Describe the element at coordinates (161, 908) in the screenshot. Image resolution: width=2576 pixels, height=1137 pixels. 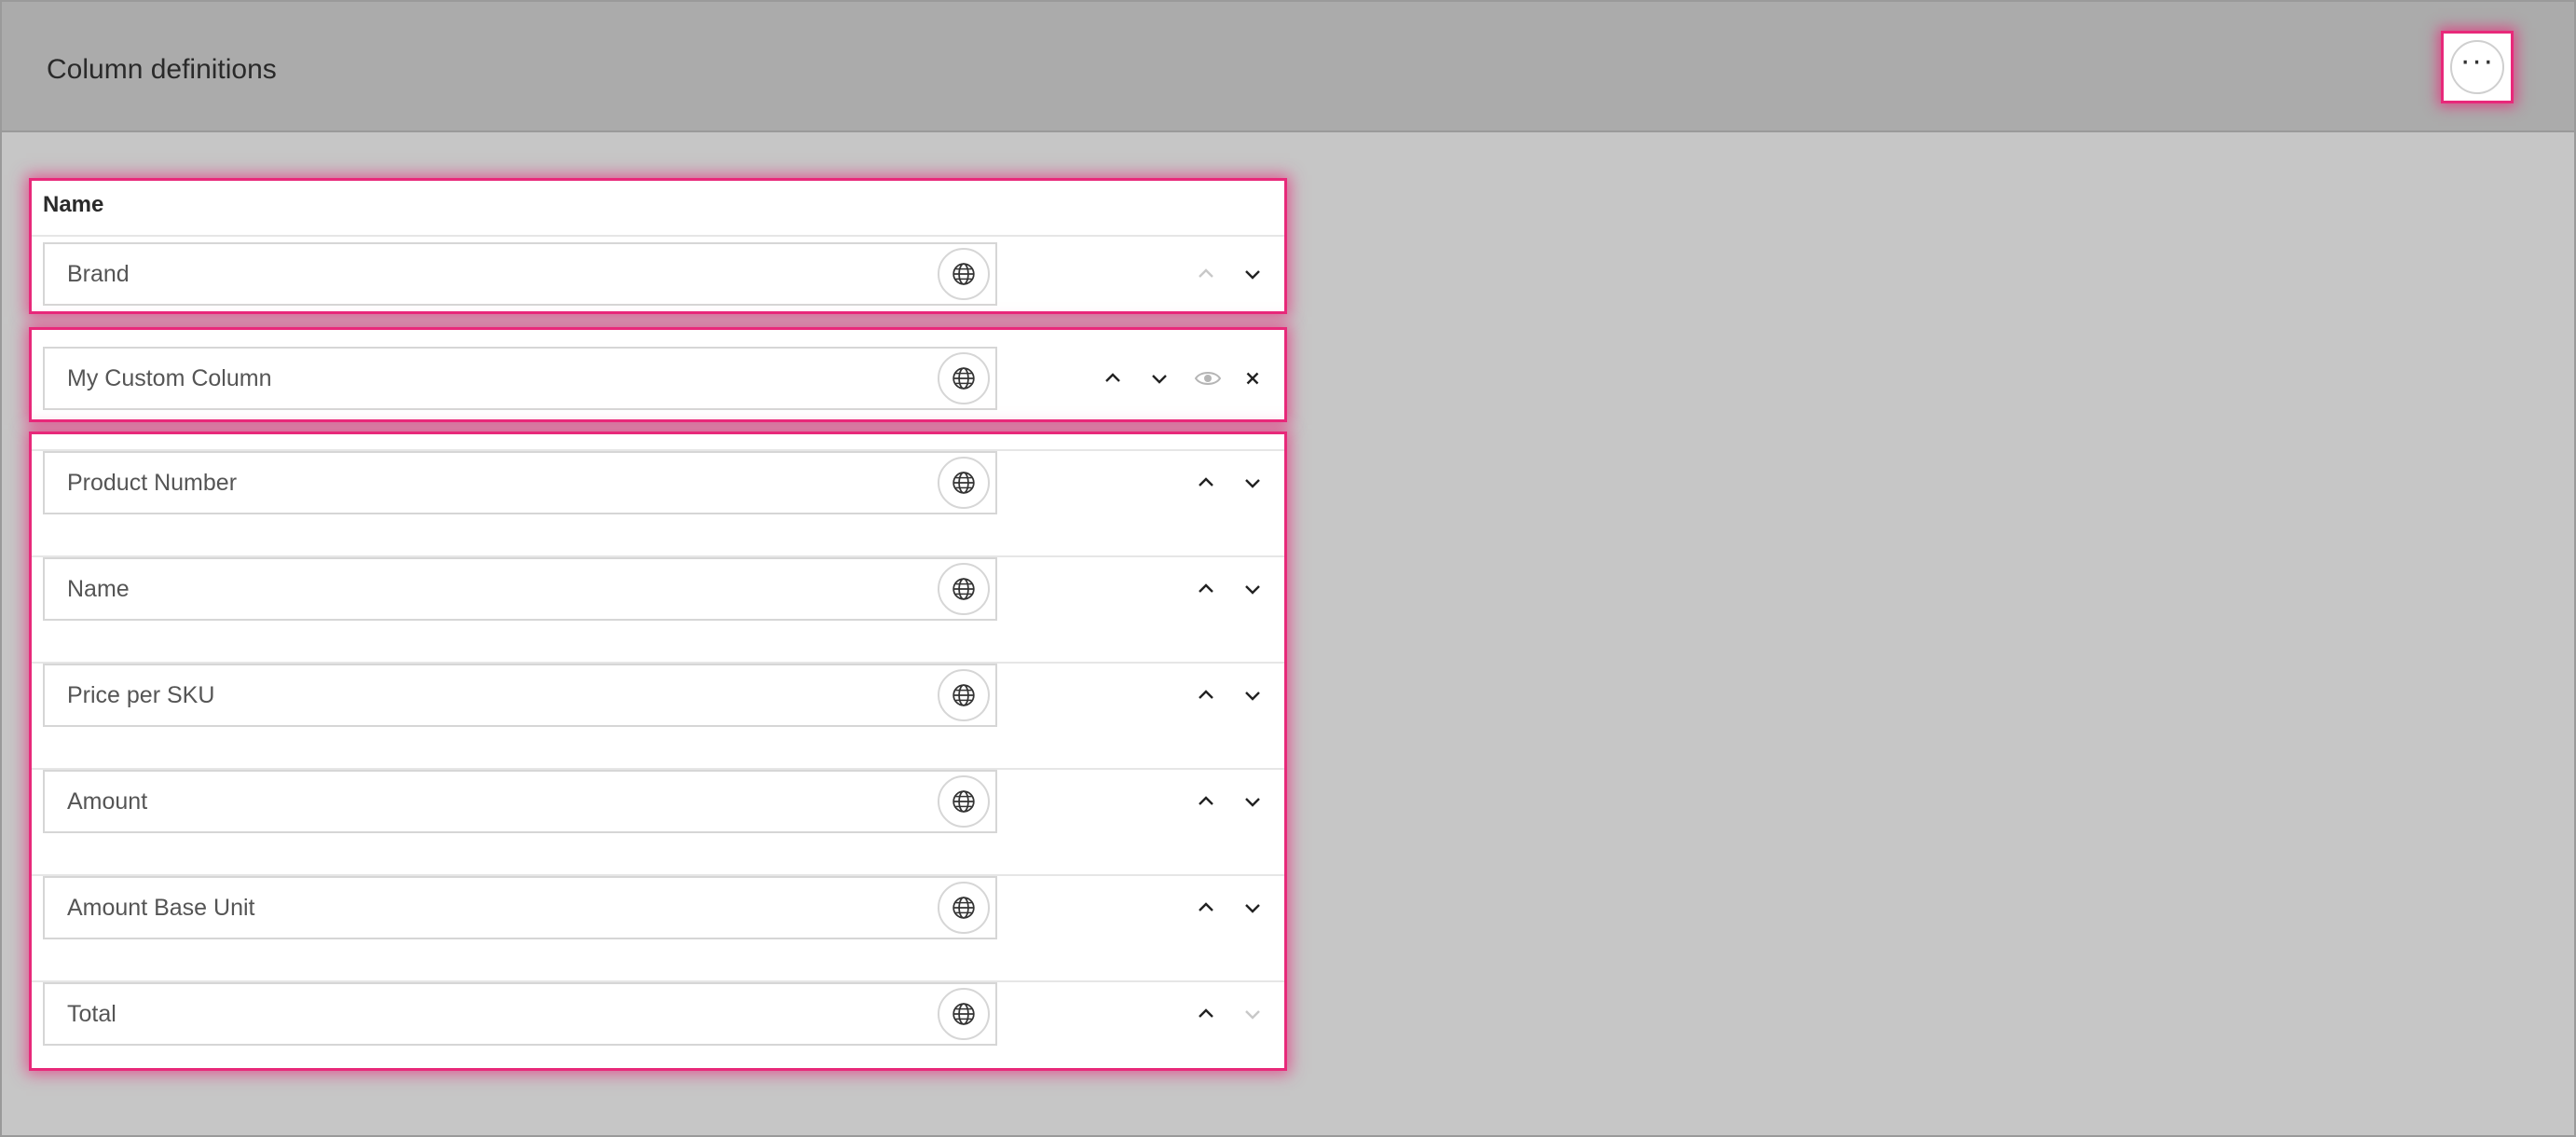
I see `column-name-value: Amount Base Unit` at that location.